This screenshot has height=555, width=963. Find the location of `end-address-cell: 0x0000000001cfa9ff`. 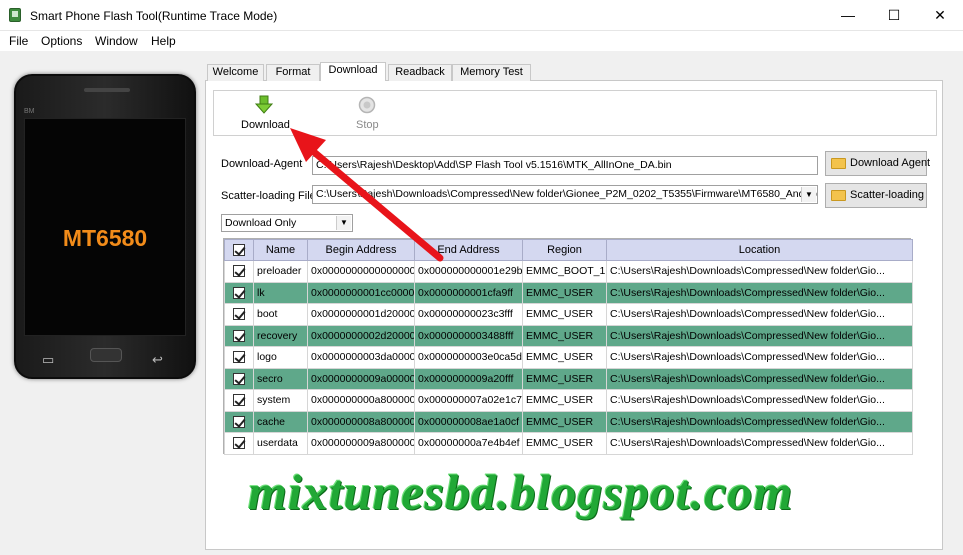

end-address-cell: 0x0000000001cfa9ff is located at coordinates (468, 292).